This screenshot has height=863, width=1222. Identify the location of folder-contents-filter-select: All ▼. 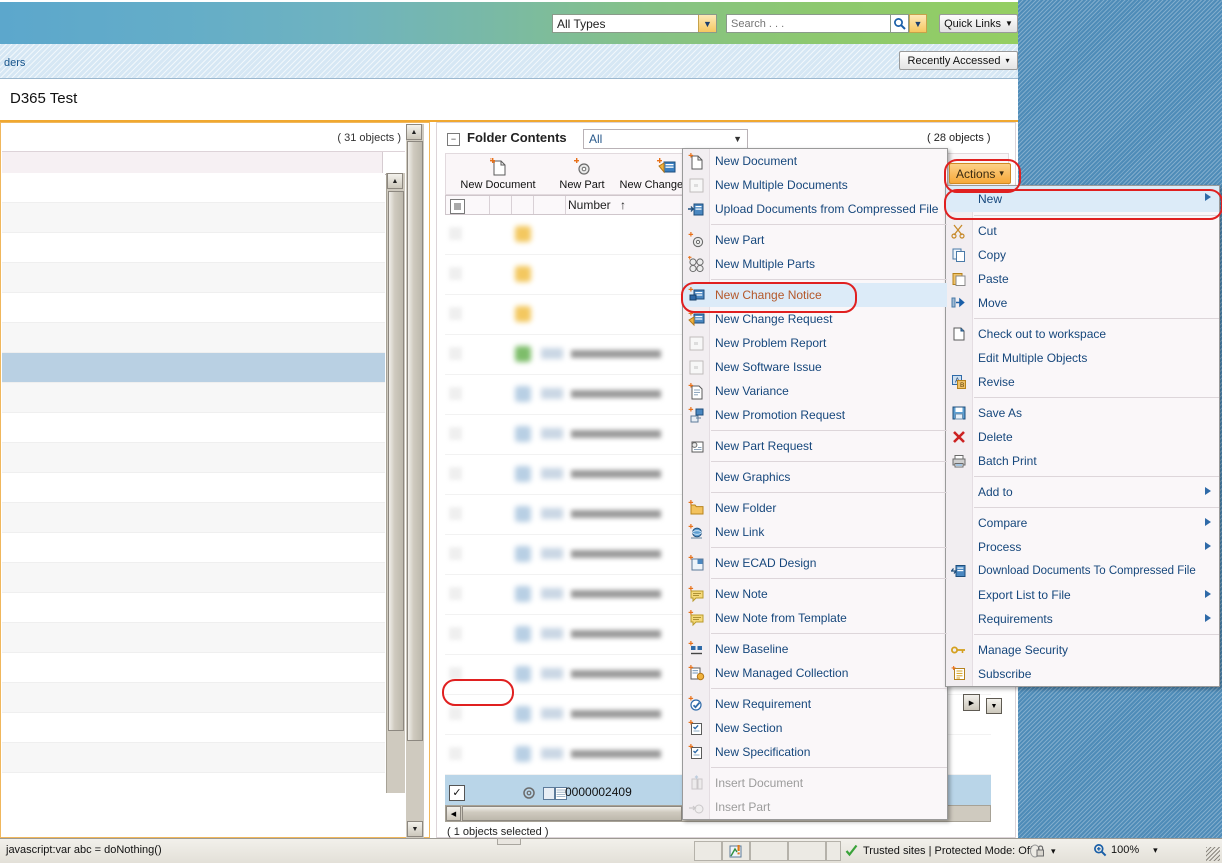
(665, 139).